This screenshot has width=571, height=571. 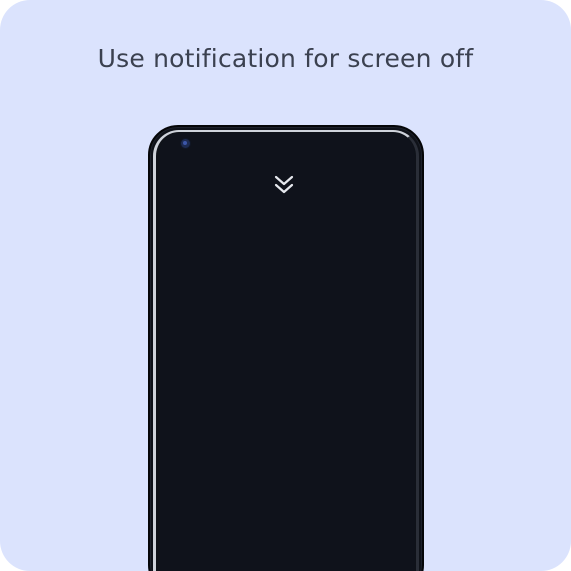 What do you see at coordinates (285, 58) in the screenshot?
I see `page-title: Use notification for screen off` at bounding box center [285, 58].